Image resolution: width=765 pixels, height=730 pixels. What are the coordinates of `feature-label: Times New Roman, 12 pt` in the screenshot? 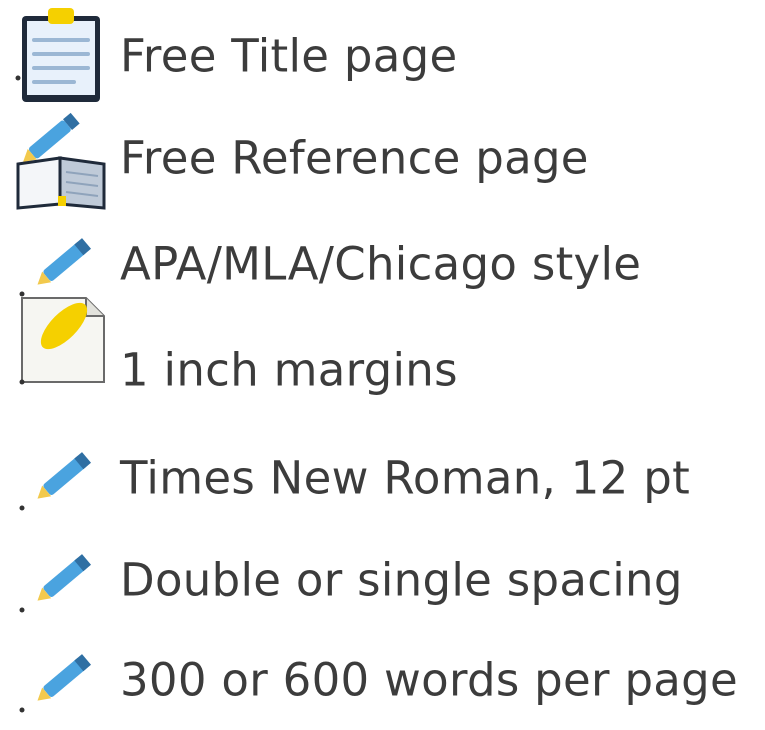 It's located at (405, 478).